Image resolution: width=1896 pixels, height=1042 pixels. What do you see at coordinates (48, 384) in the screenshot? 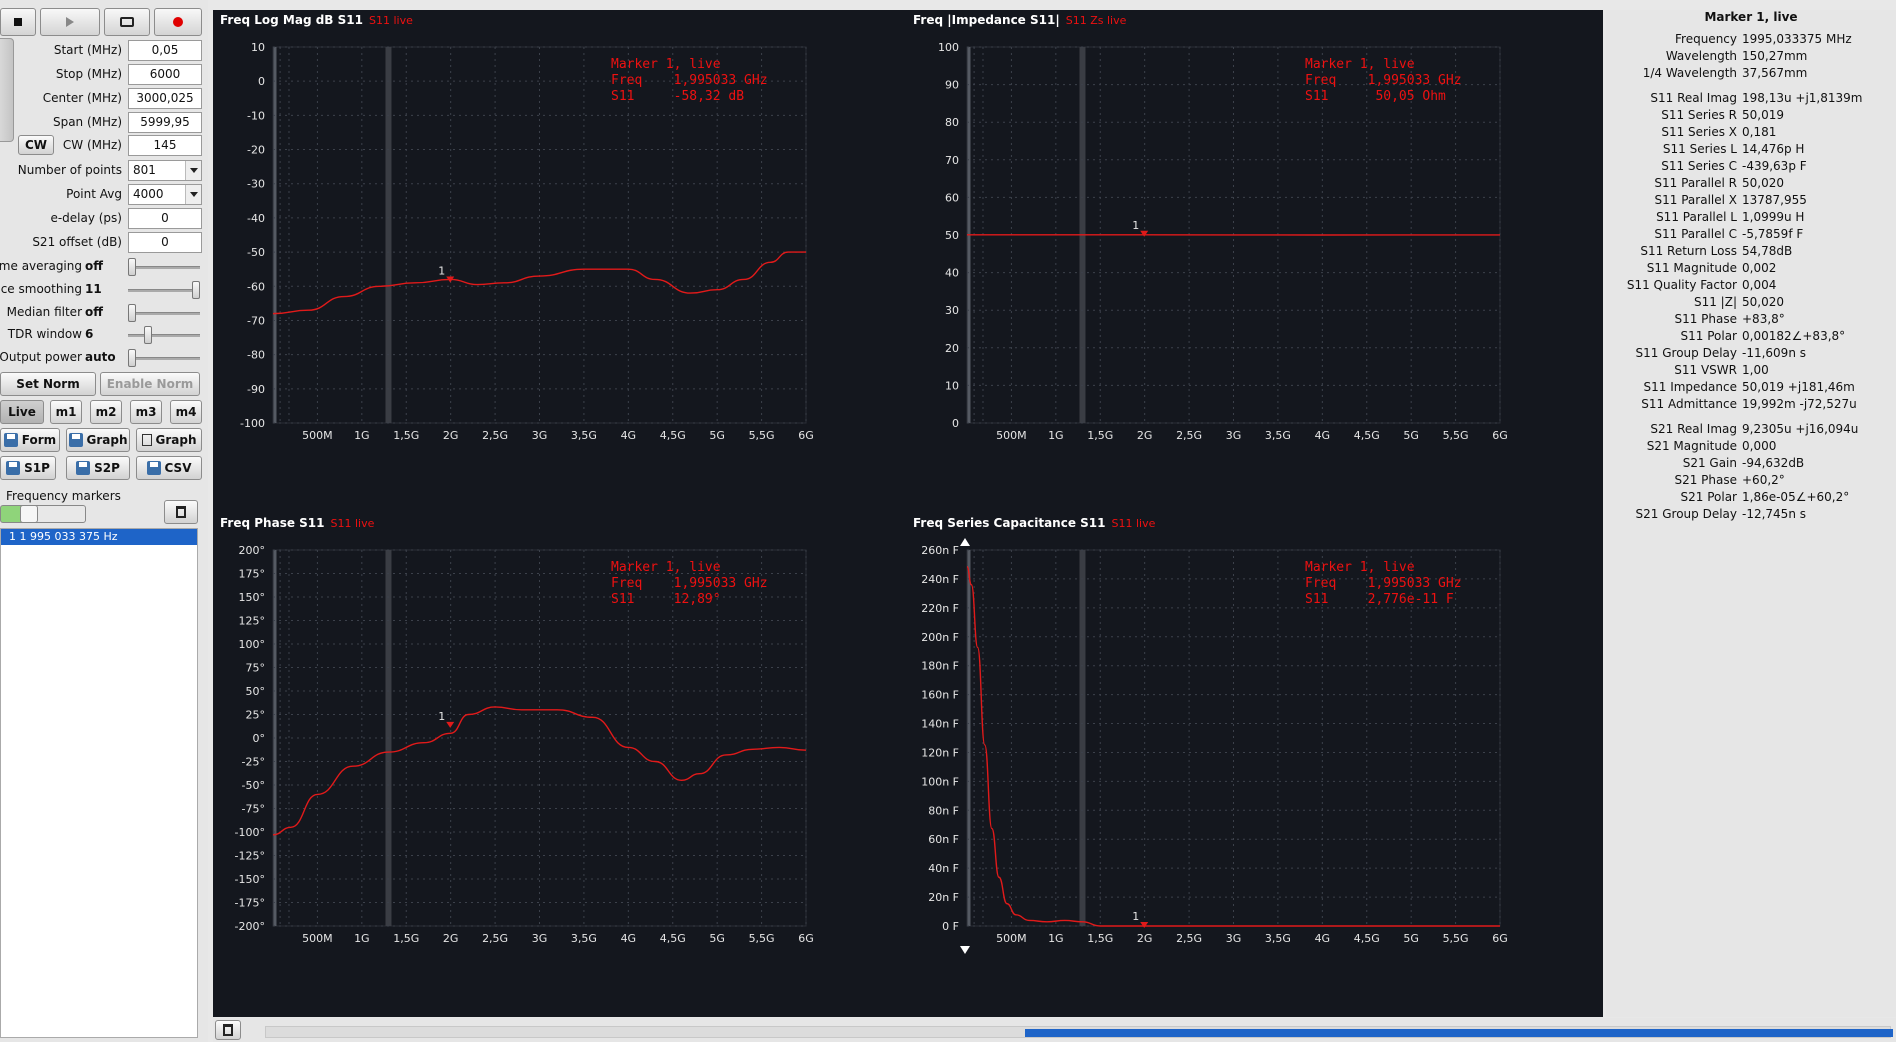
I see `set-norm-button: Set Norm` at bounding box center [48, 384].